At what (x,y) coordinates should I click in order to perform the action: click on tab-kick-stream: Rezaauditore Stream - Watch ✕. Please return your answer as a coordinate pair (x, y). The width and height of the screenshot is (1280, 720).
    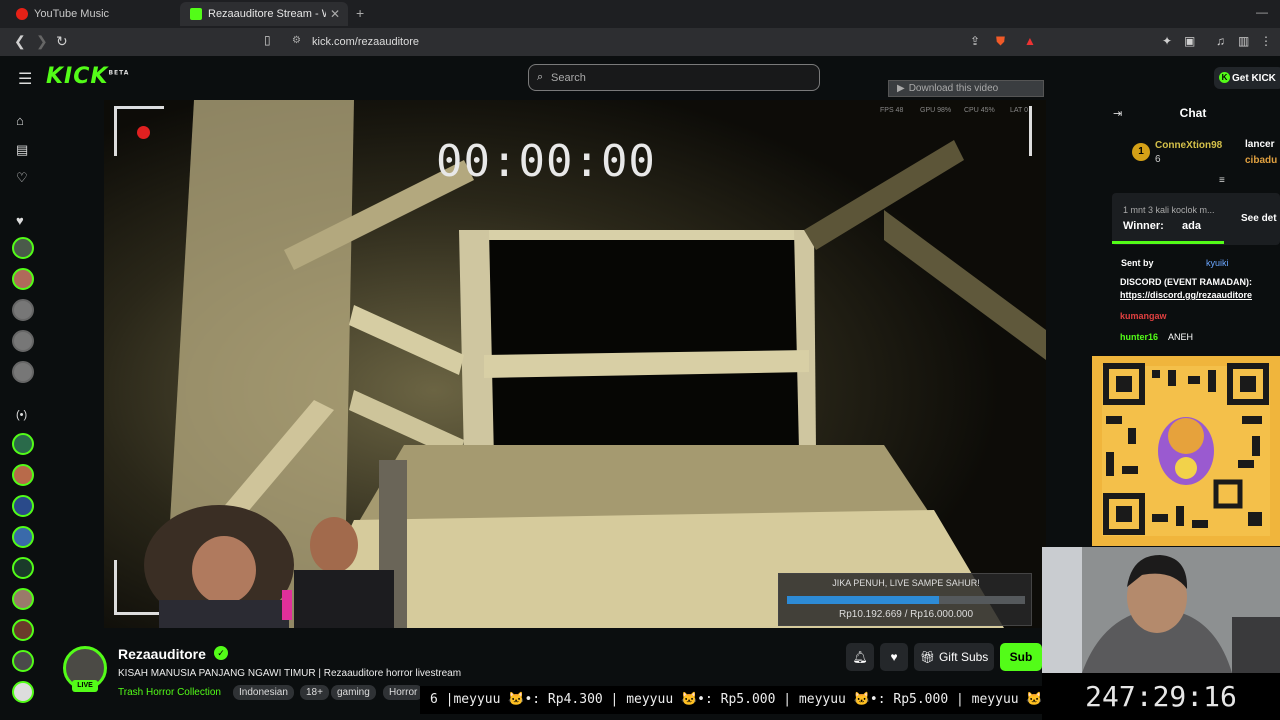
    Looking at the image, I should click on (264, 14).